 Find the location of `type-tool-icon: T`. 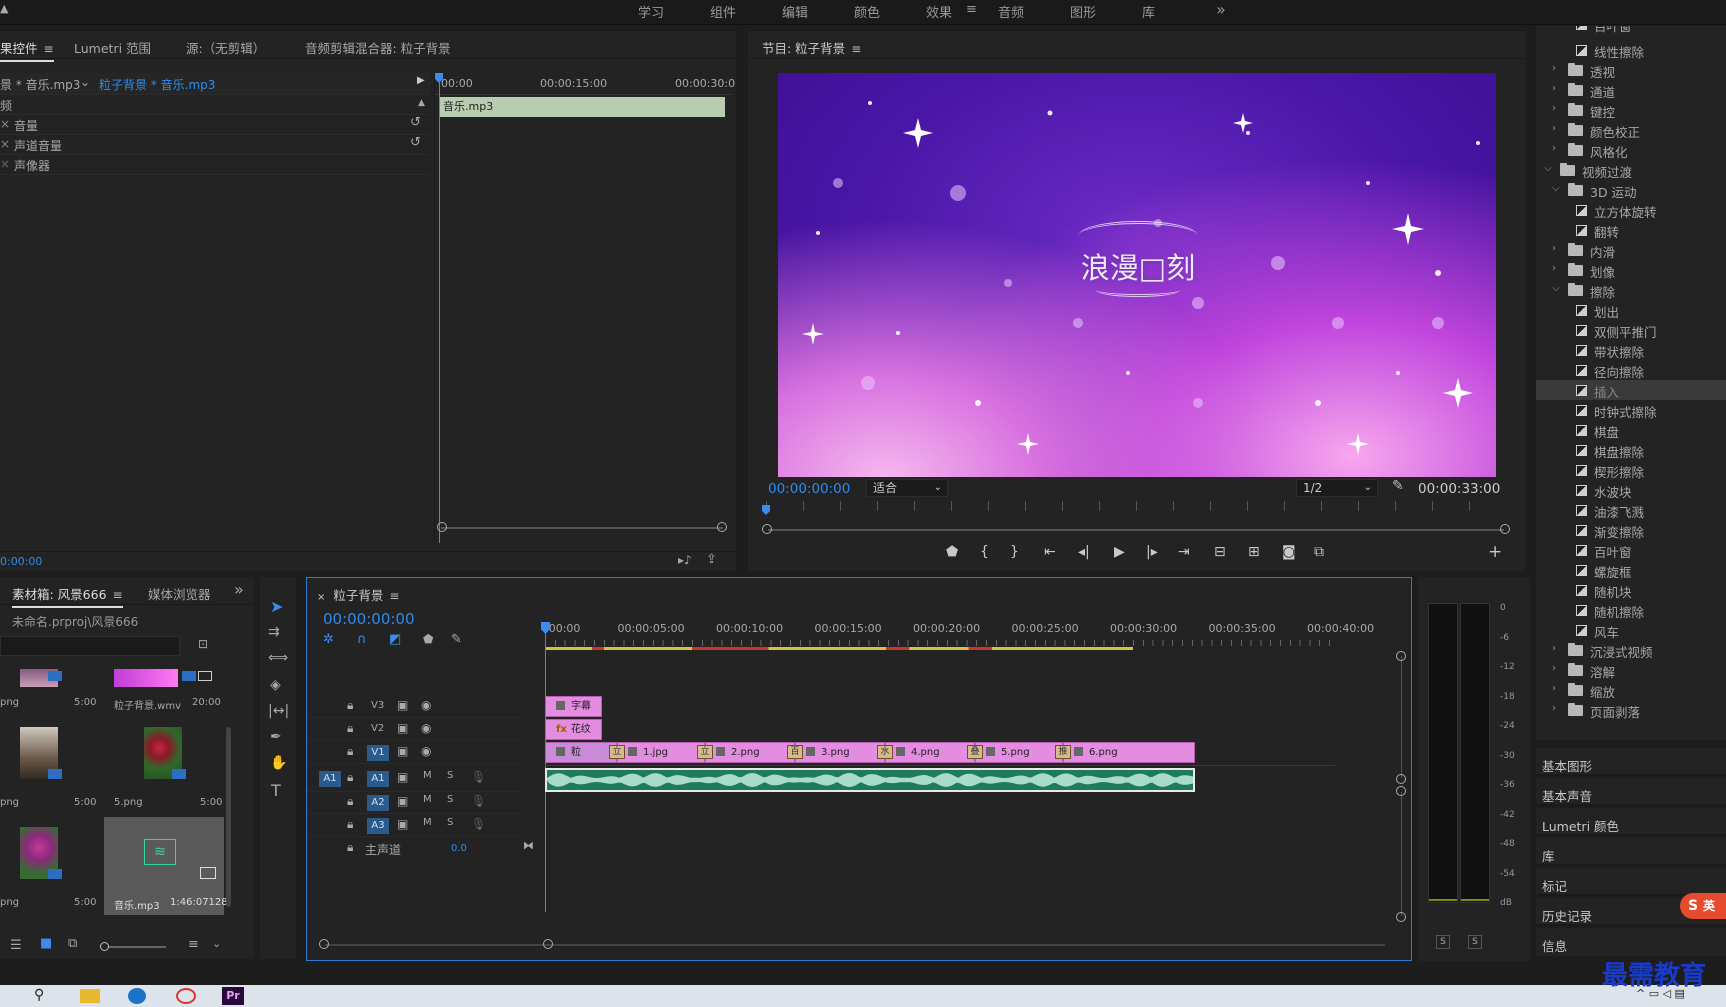

type-tool-icon: T is located at coordinates (276, 790).